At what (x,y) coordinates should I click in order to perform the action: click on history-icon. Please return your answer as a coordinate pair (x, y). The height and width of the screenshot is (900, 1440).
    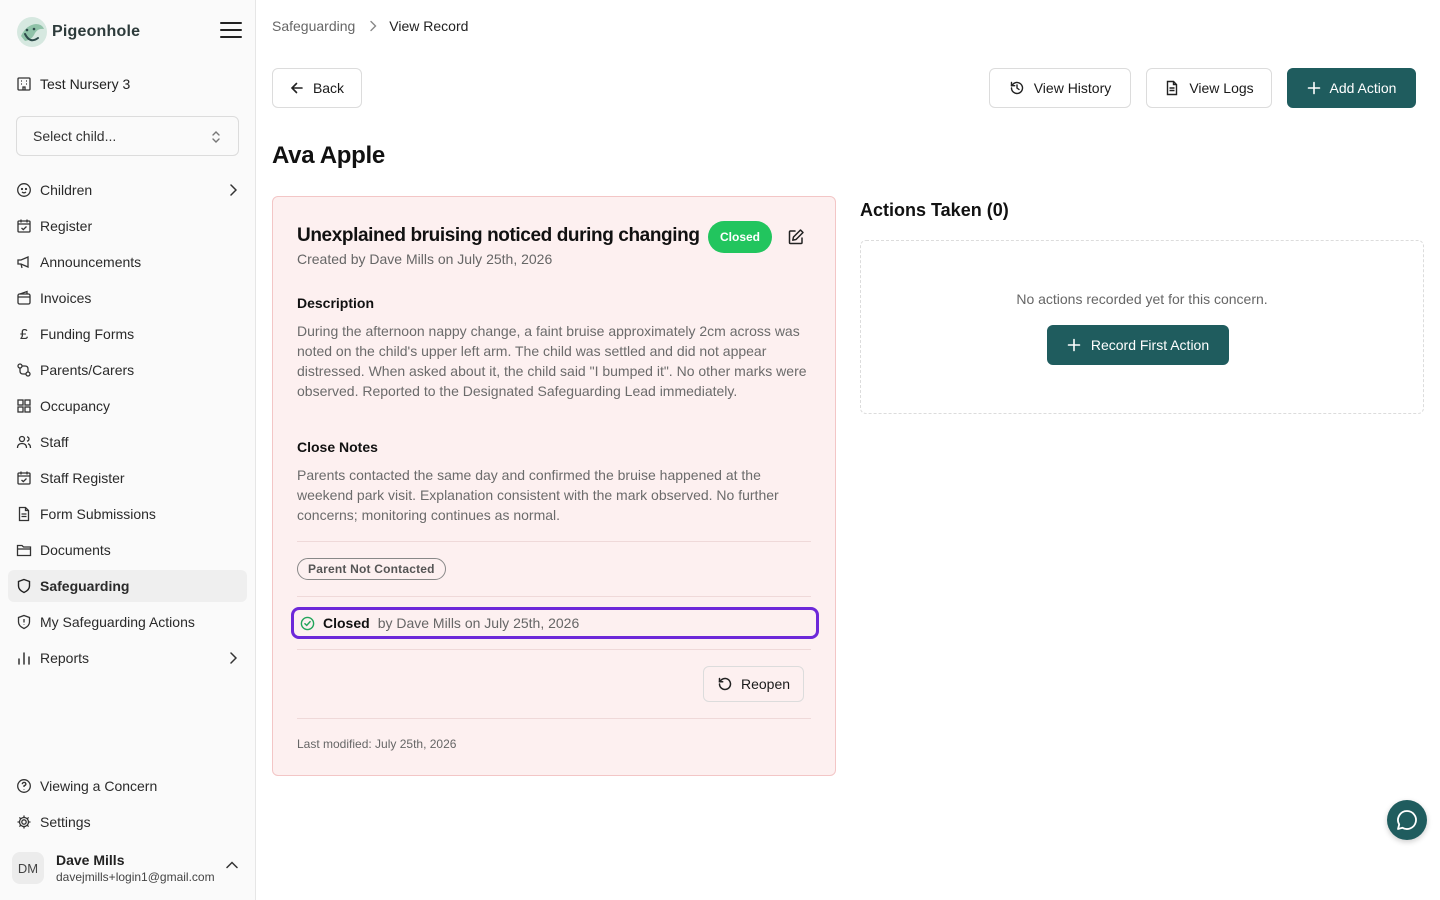
    Looking at the image, I should click on (1016, 88).